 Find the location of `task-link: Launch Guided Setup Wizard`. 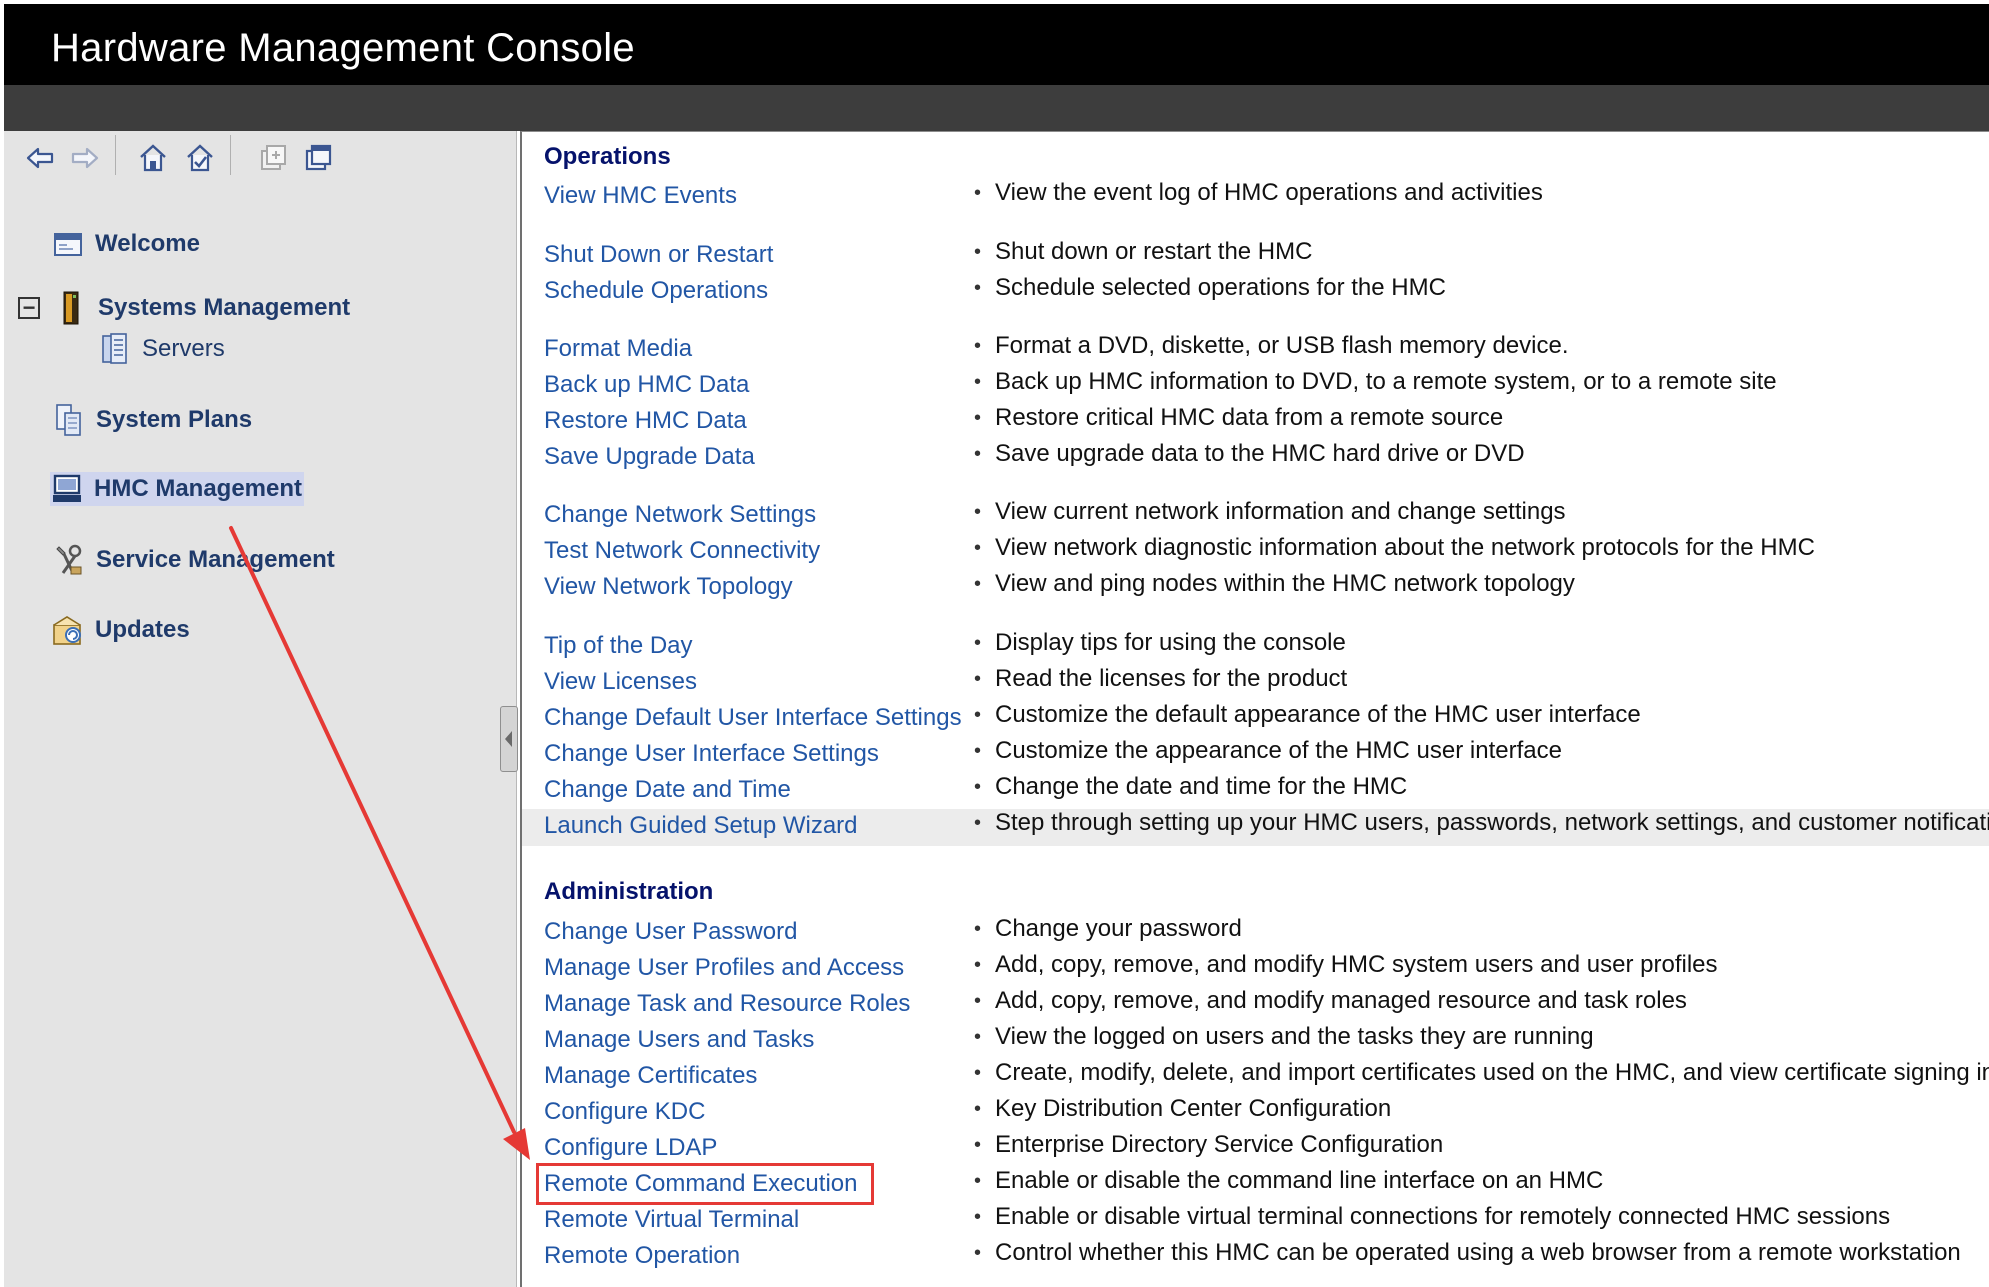

task-link: Launch Guided Setup Wizard is located at coordinates (701, 826).